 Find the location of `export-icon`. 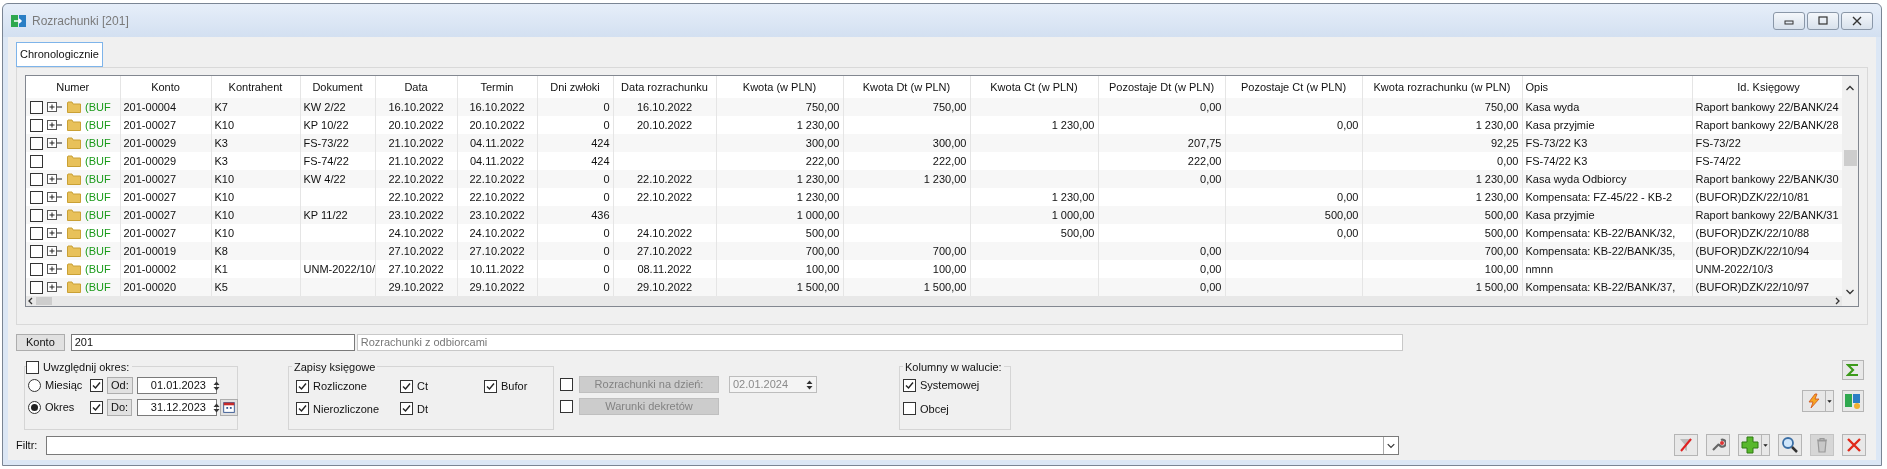

export-icon is located at coordinates (1853, 401).